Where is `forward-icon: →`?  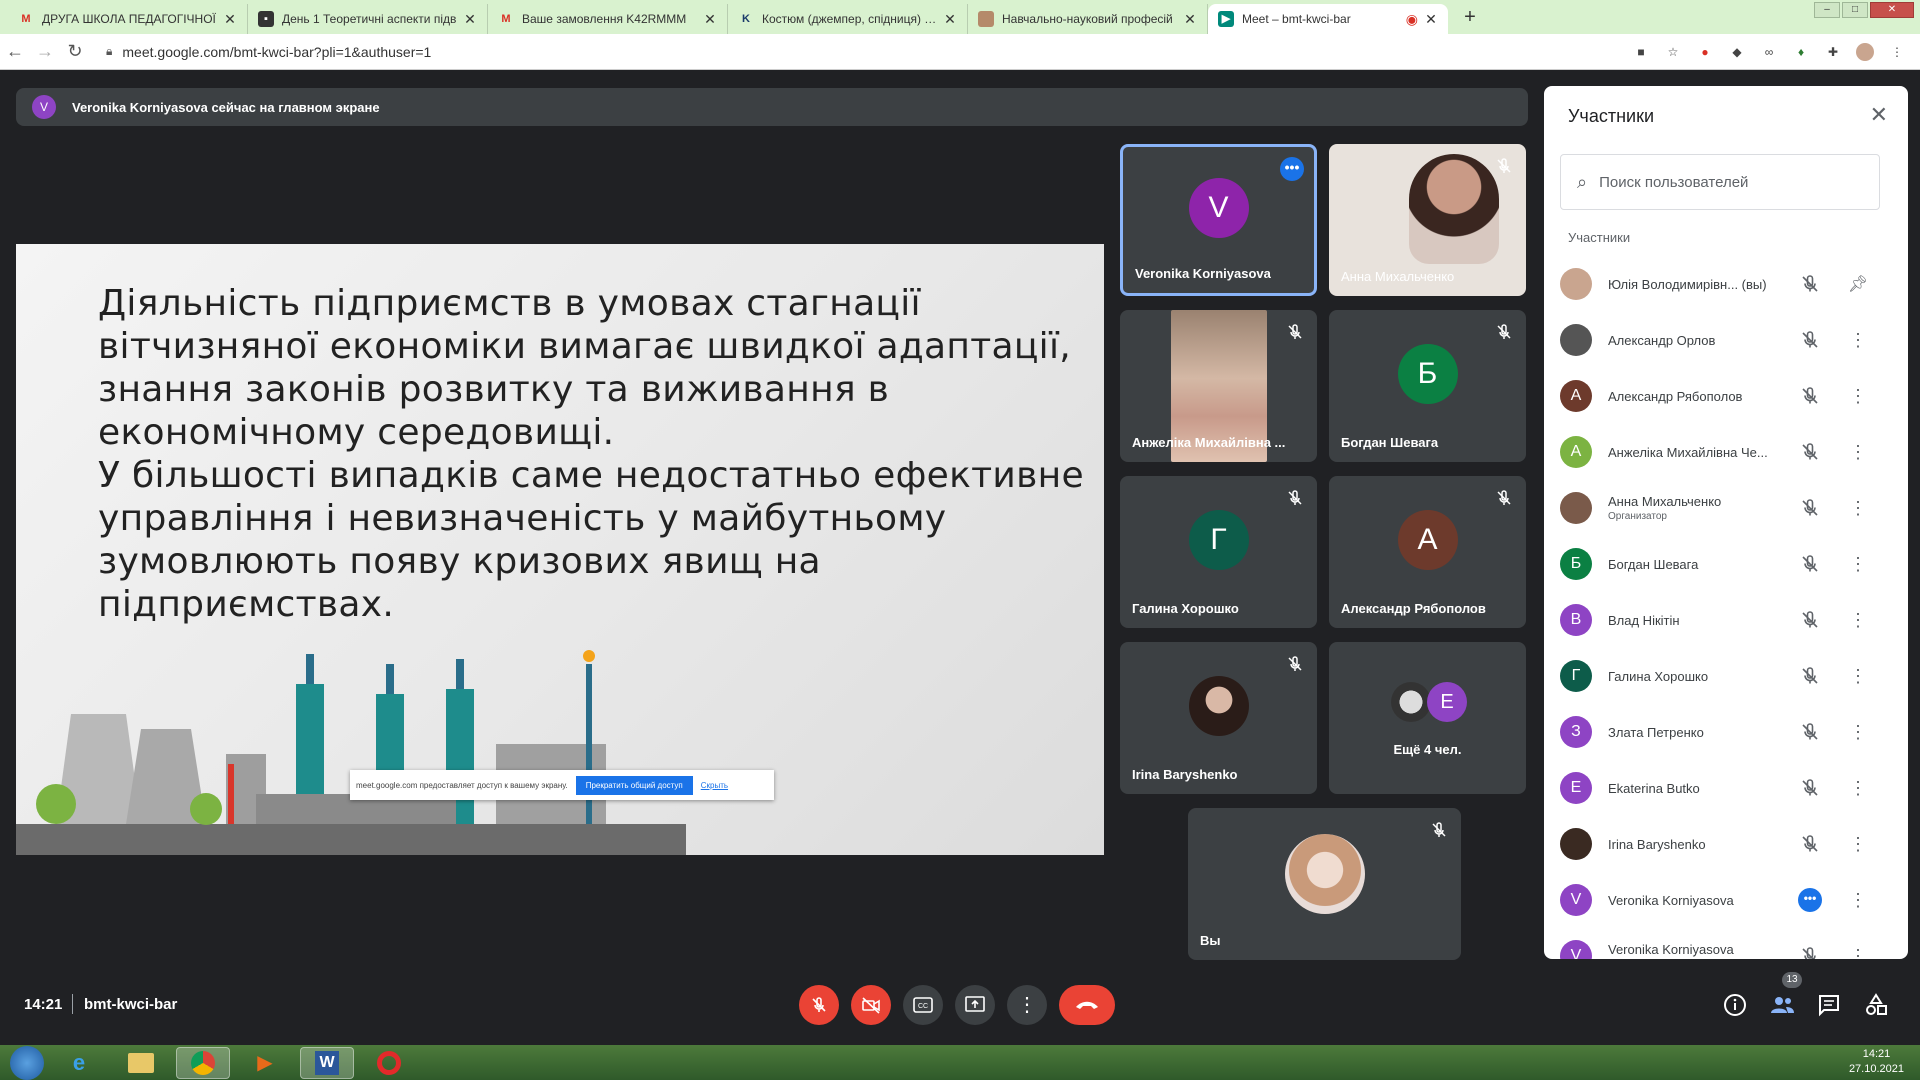 forward-icon: → is located at coordinates (45, 51).